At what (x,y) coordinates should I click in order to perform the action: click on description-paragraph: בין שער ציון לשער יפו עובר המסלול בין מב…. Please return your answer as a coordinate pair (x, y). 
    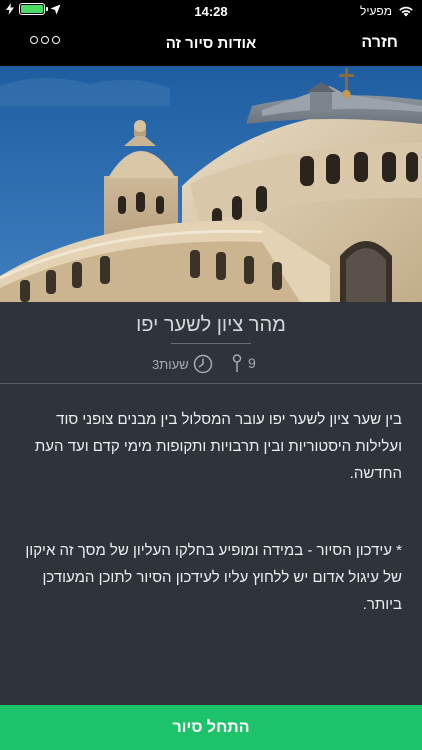
    Looking at the image, I should click on (218, 446).